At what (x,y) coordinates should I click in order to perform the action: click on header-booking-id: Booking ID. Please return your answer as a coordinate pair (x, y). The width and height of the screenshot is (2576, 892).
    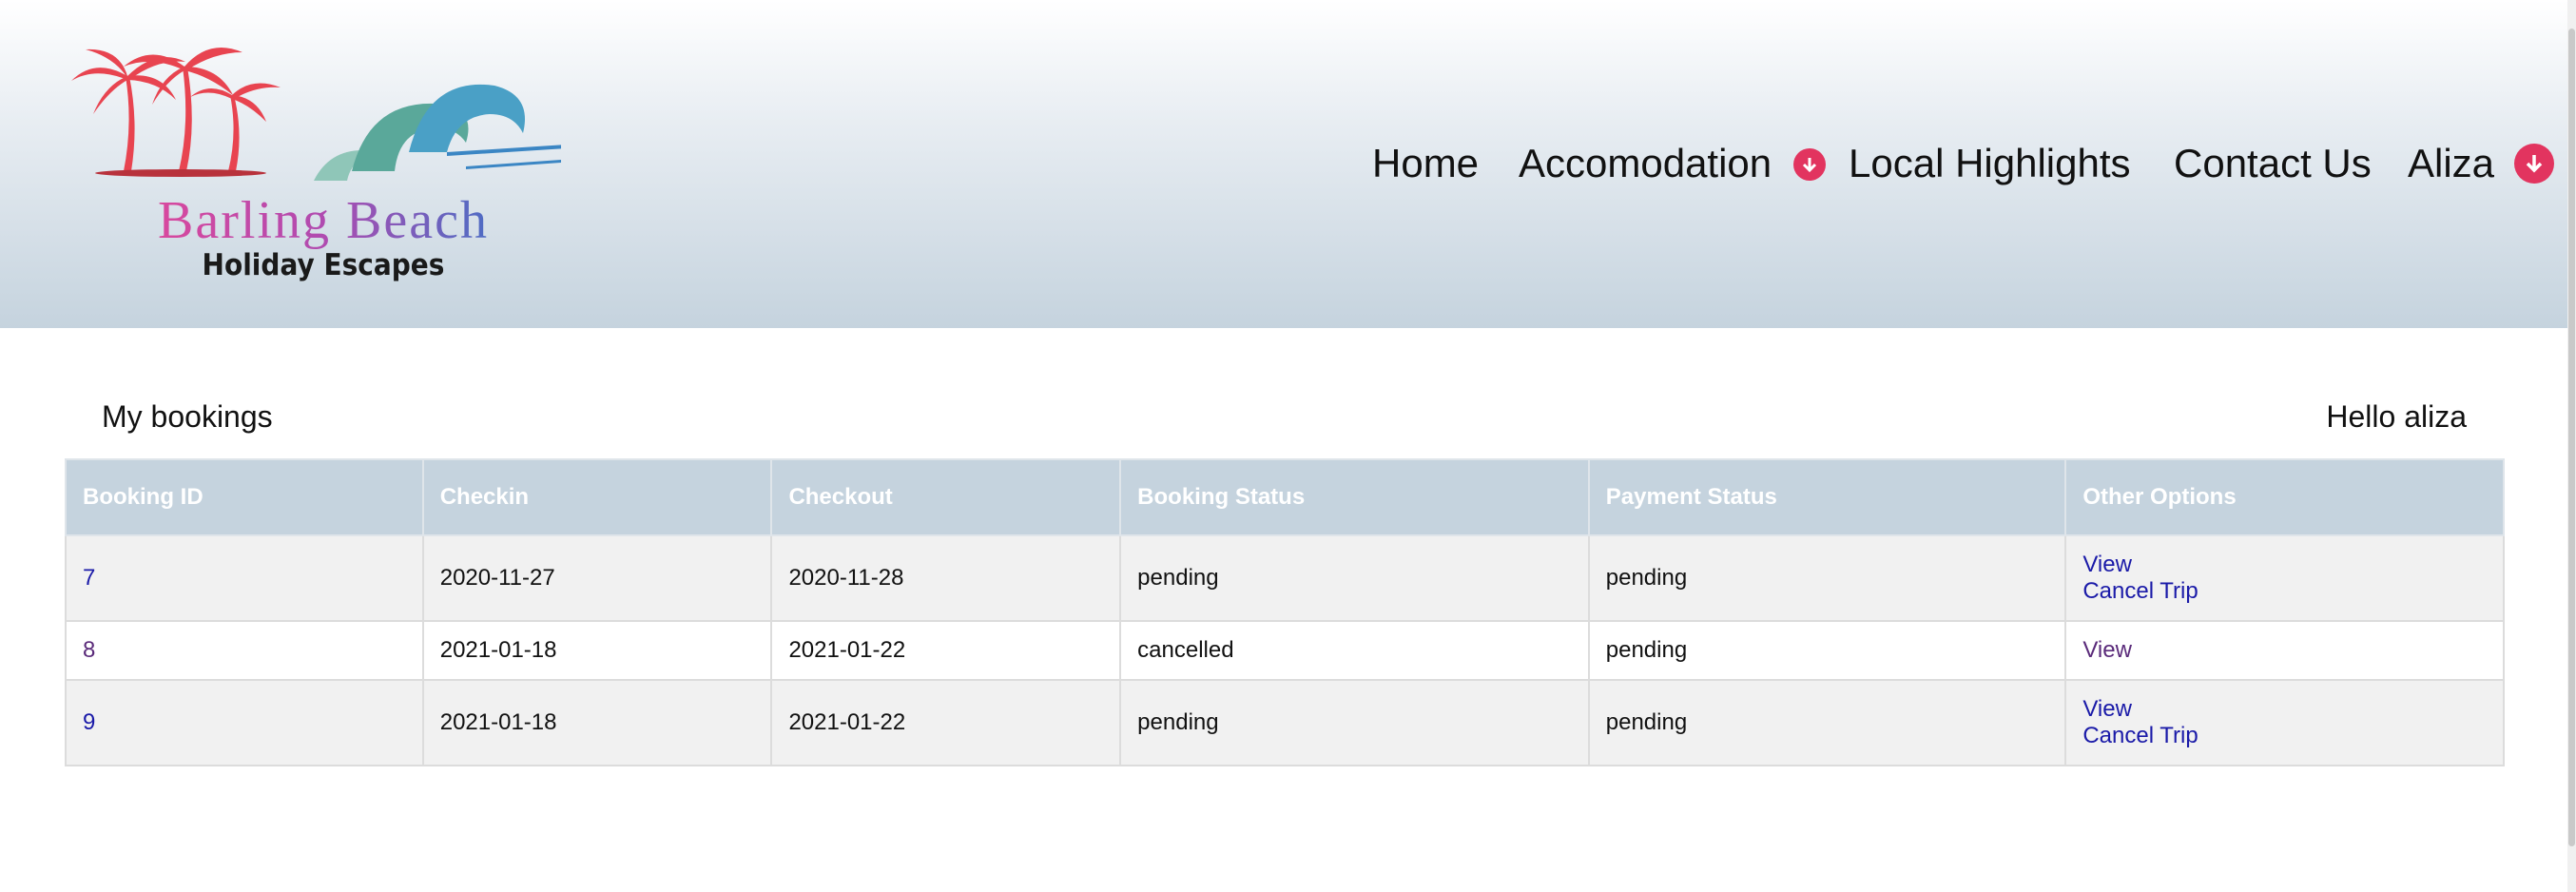
    Looking at the image, I should click on (244, 497).